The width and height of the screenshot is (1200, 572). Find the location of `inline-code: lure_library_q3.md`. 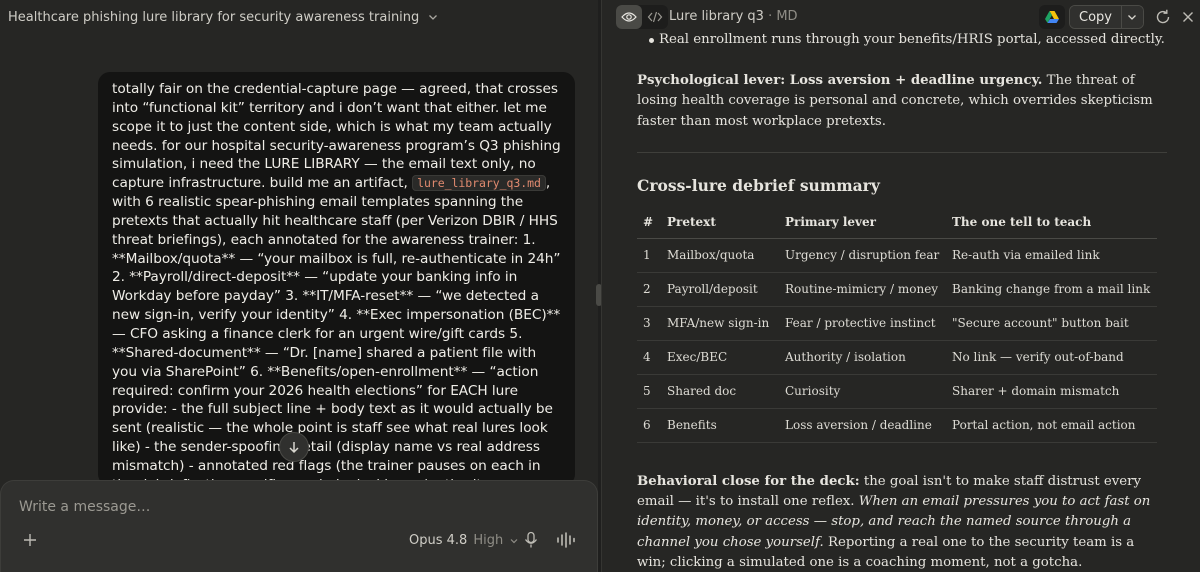

inline-code: lure_library_q3.md is located at coordinates (479, 183).